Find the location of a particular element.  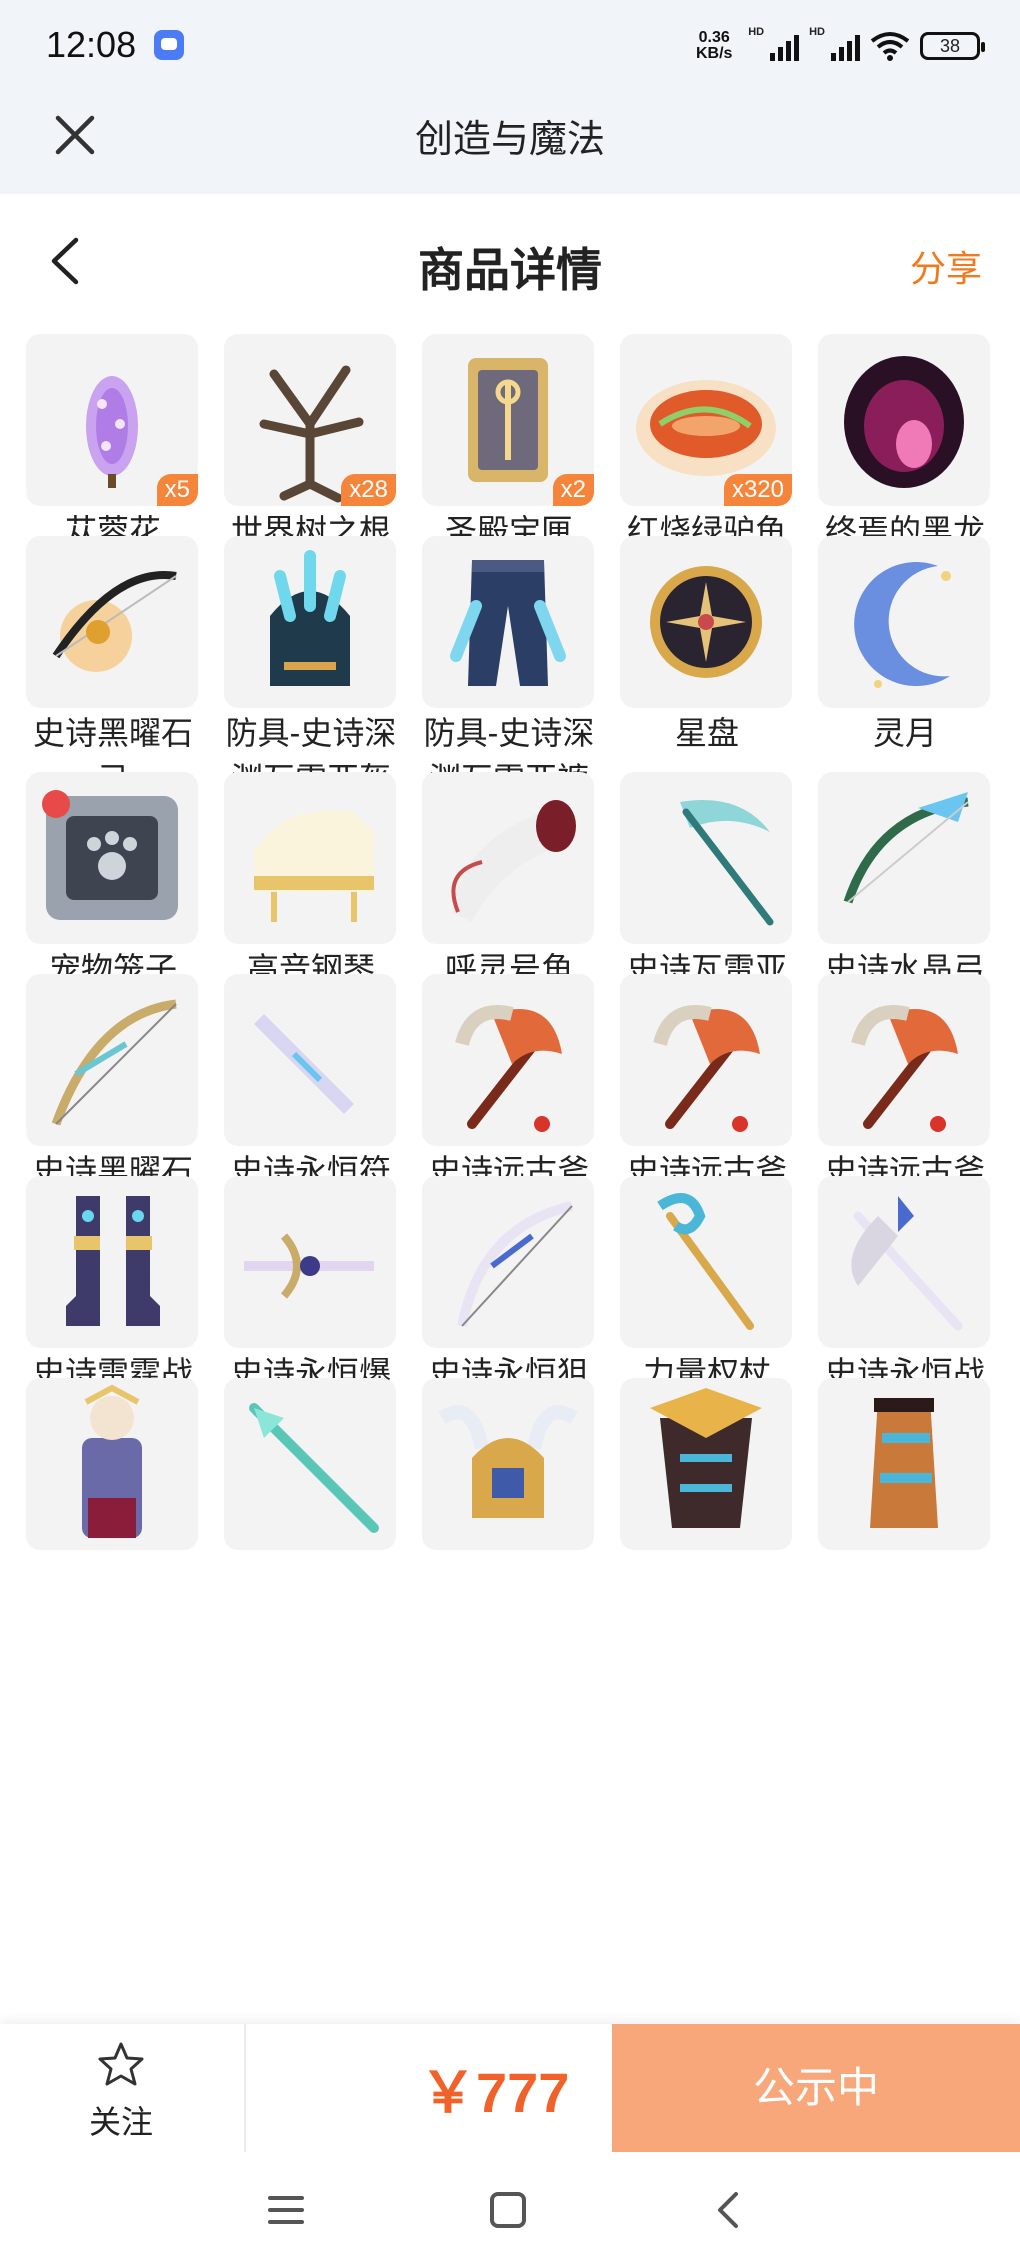

system-nav-bar is located at coordinates (510, 2209).